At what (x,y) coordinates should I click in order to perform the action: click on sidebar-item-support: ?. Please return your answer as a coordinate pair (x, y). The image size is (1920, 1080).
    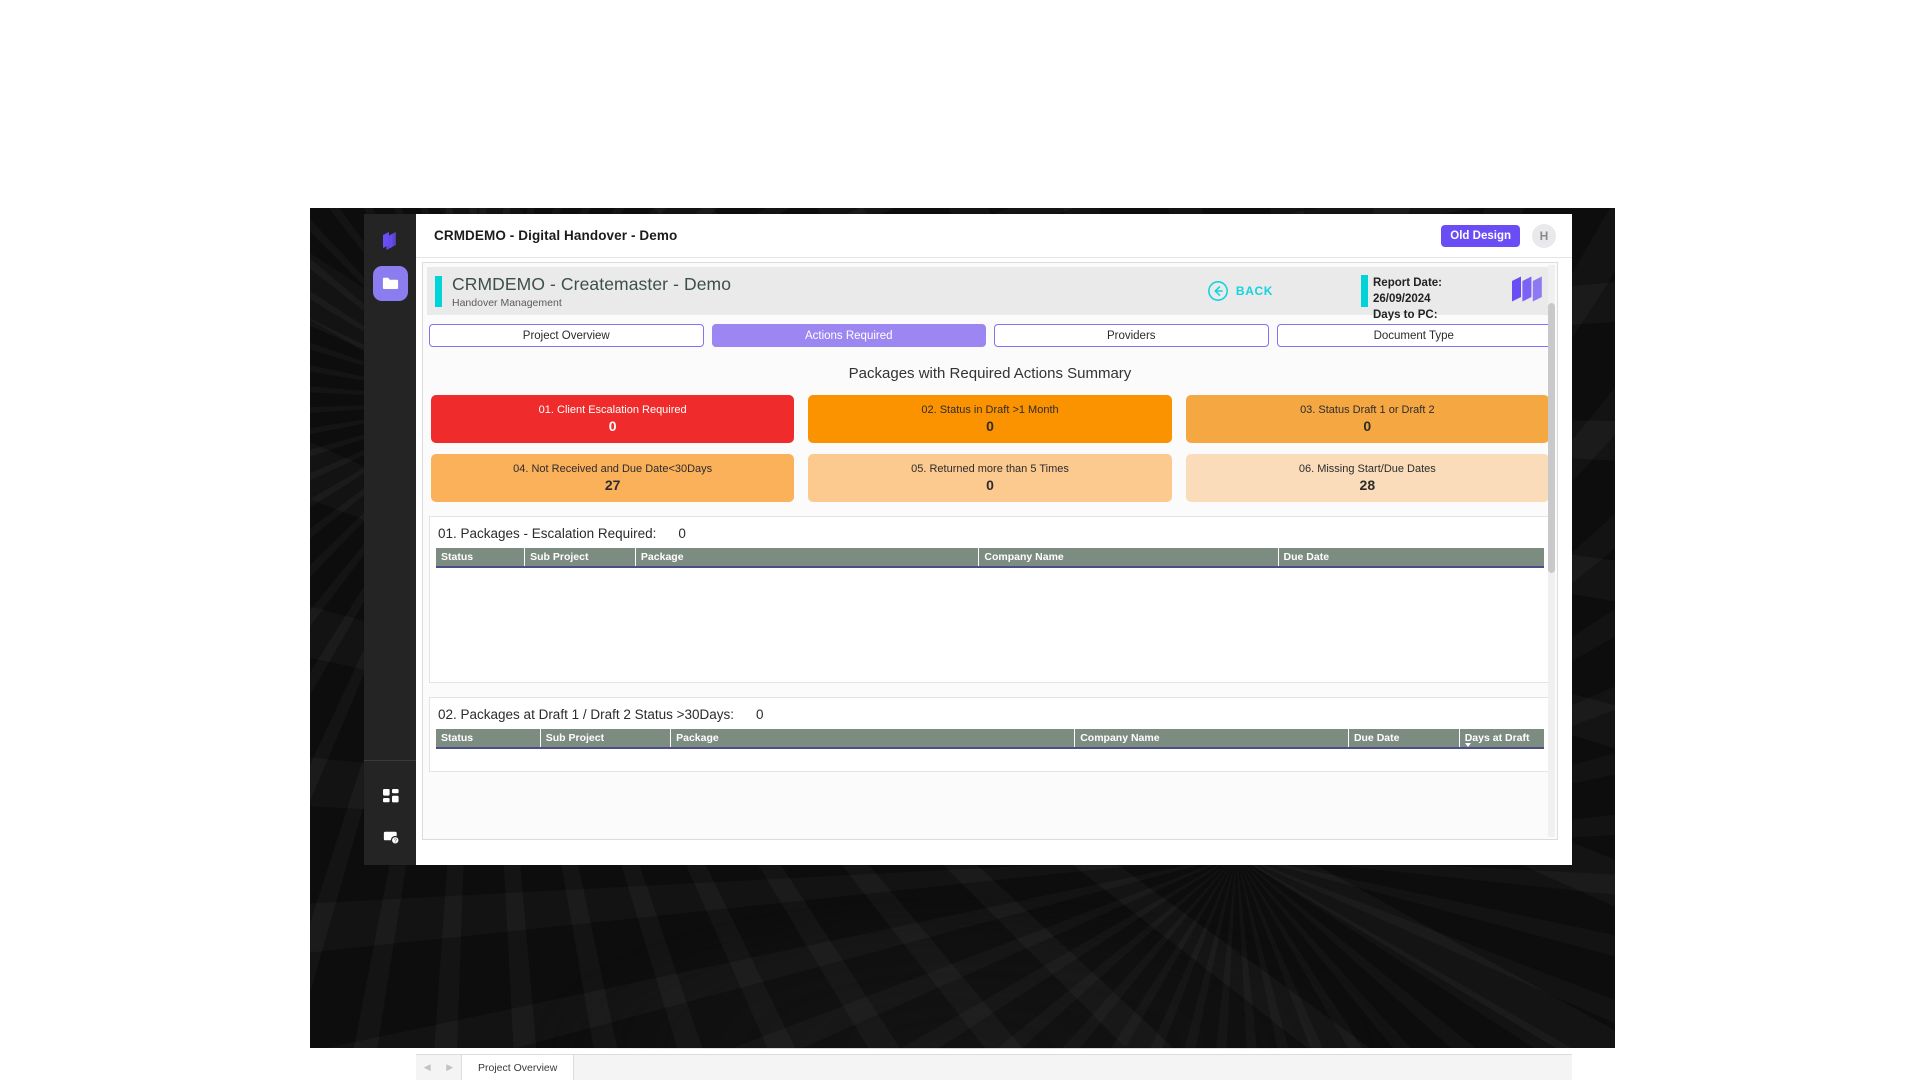
    Looking at the image, I should click on (390, 836).